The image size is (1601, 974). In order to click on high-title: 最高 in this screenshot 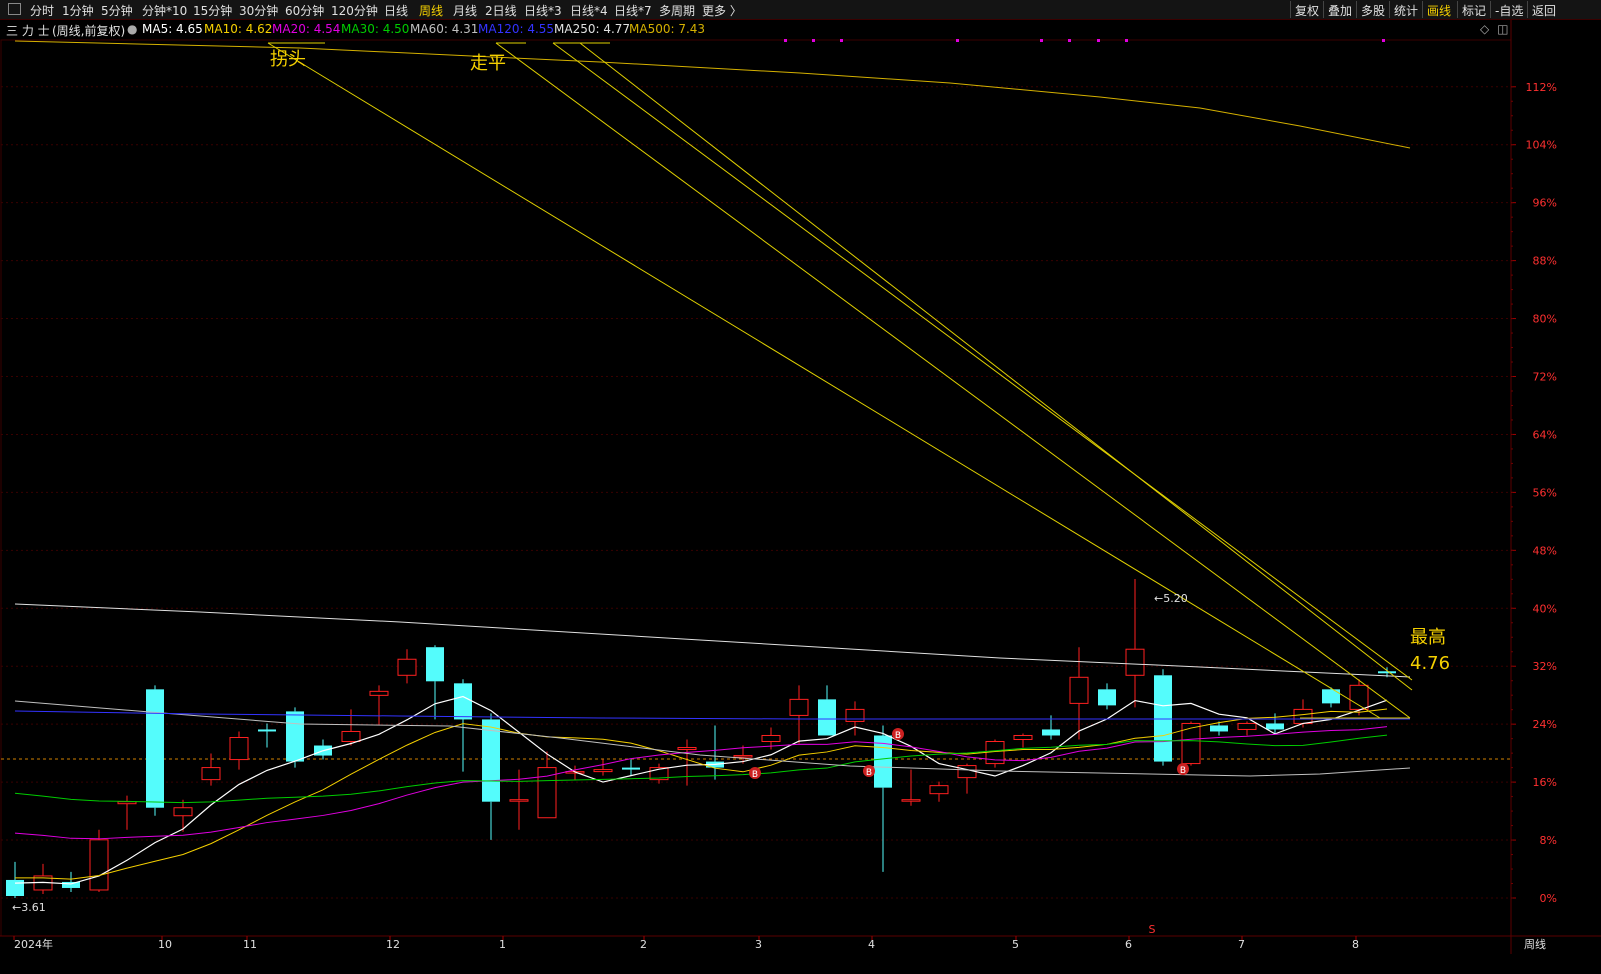, I will do `click(1428, 637)`.